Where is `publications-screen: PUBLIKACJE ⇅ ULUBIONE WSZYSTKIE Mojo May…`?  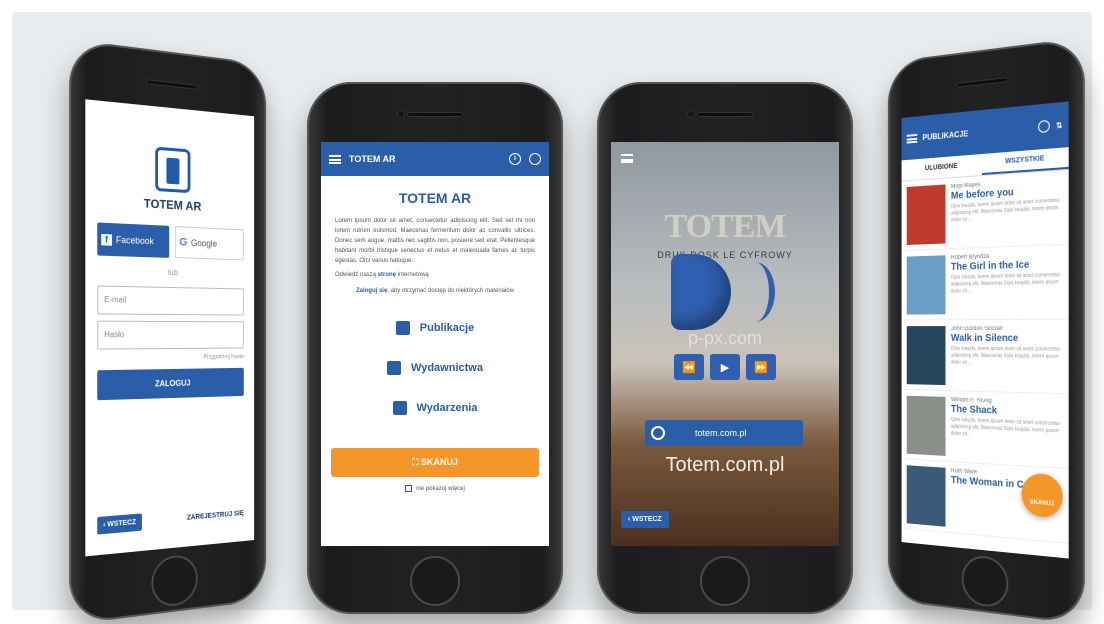
publications-screen: PUBLIKACJE ⇅ ULUBIONE WSZYSTKIE Mojo May… is located at coordinates (985, 330).